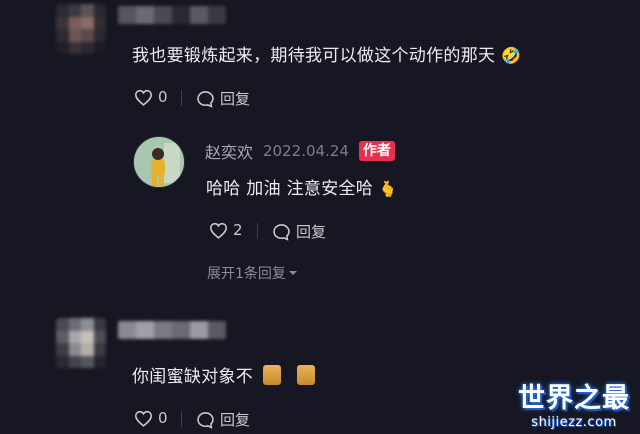 The height and width of the screenshot is (434, 640). I want to click on like-button: 0, so click(151, 97).